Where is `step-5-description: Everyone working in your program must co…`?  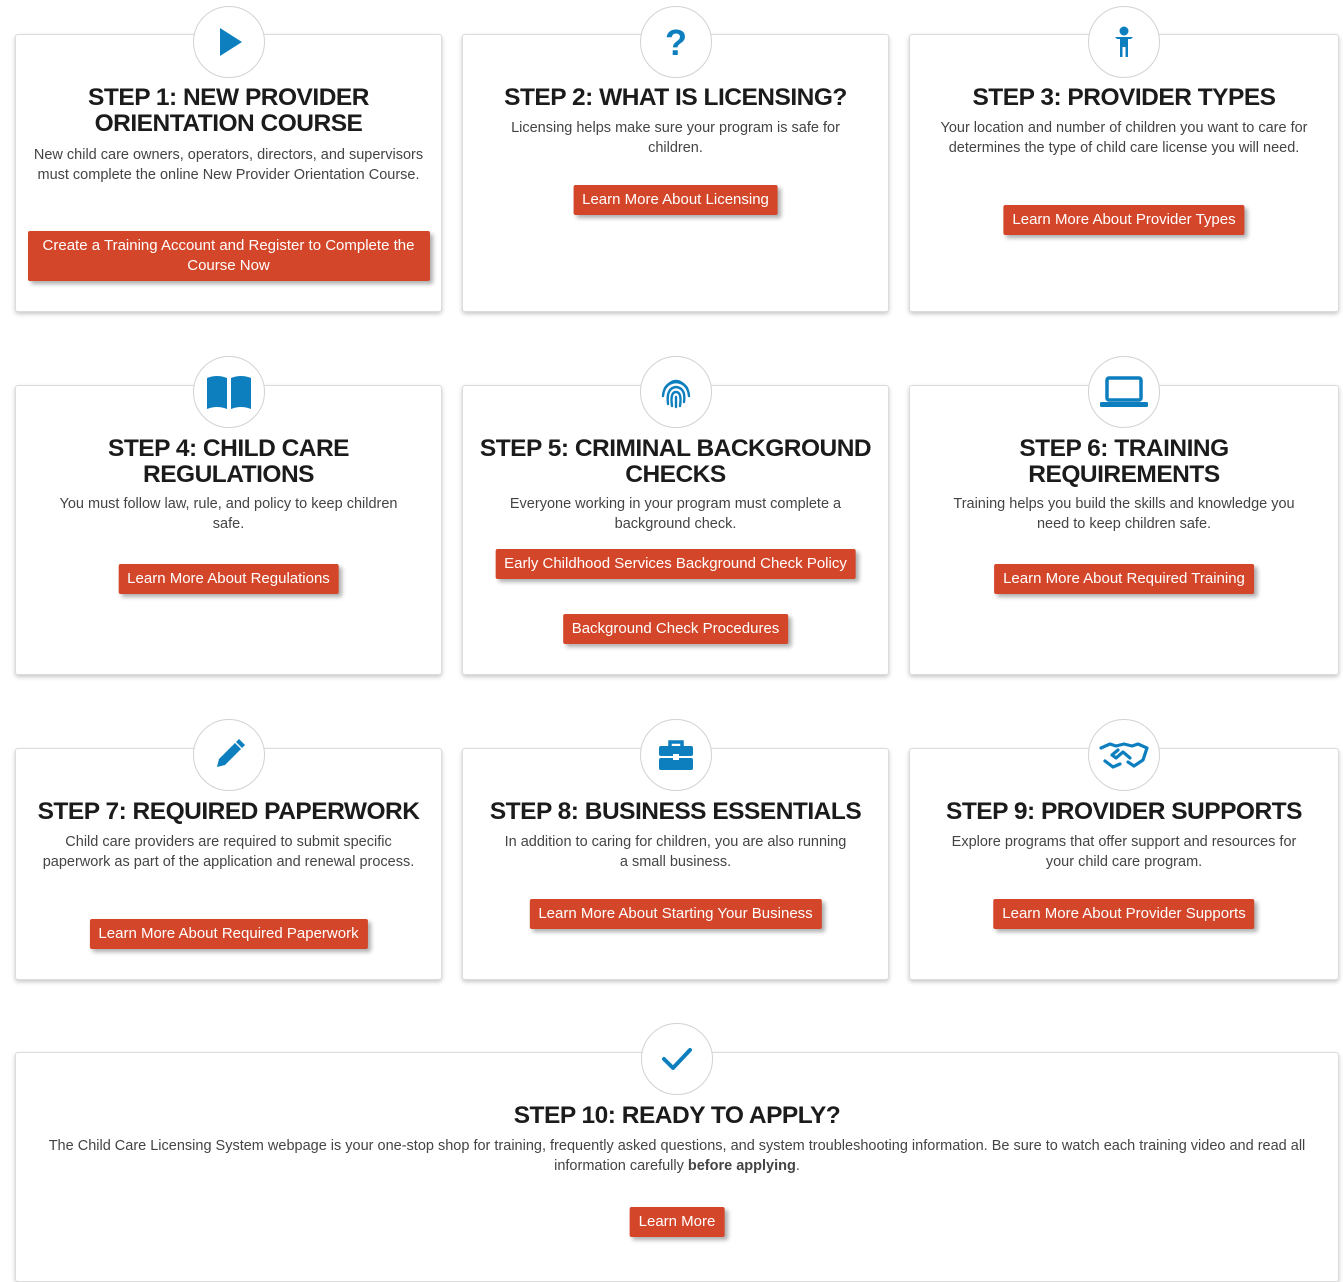
step-5-description: Everyone working in your program must co… is located at coordinates (675, 514).